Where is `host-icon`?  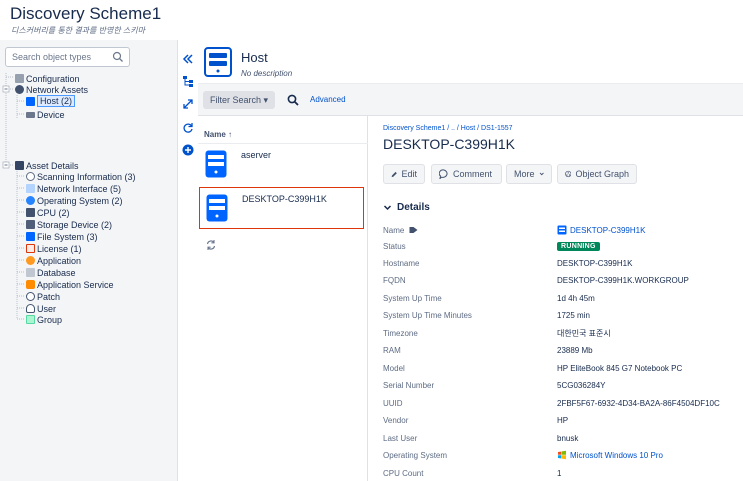 host-icon is located at coordinates (562, 230).